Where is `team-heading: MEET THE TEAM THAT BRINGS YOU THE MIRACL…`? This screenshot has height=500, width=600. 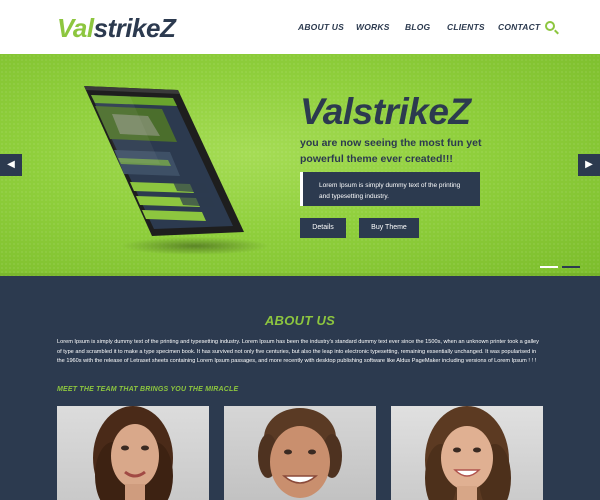
team-heading: MEET THE TEAM THAT BRINGS YOU THE MIRACL… is located at coordinates (148, 389).